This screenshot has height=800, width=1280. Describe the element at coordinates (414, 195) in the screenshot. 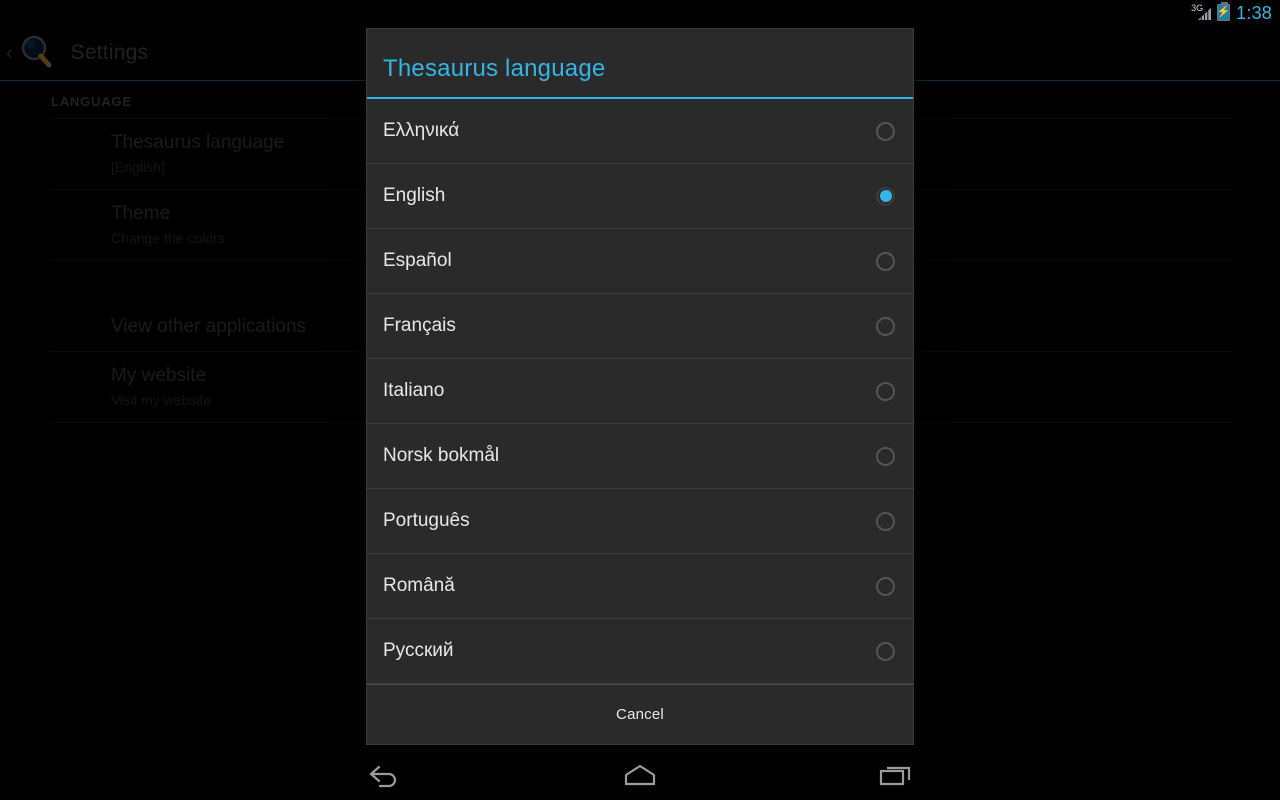

I see `option-label: English` at that location.